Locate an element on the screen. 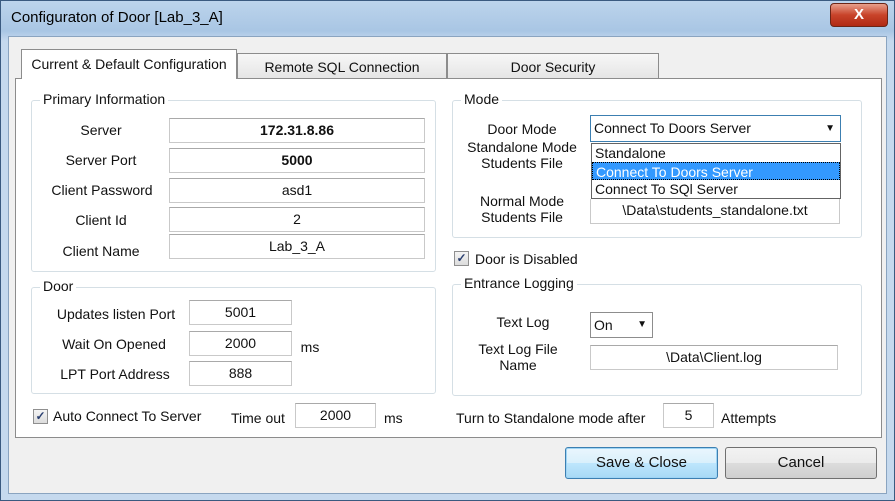 The width and height of the screenshot is (895, 501). standalone-mode-students-file-label: Standalone Mode Students File is located at coordinates (522, 155).